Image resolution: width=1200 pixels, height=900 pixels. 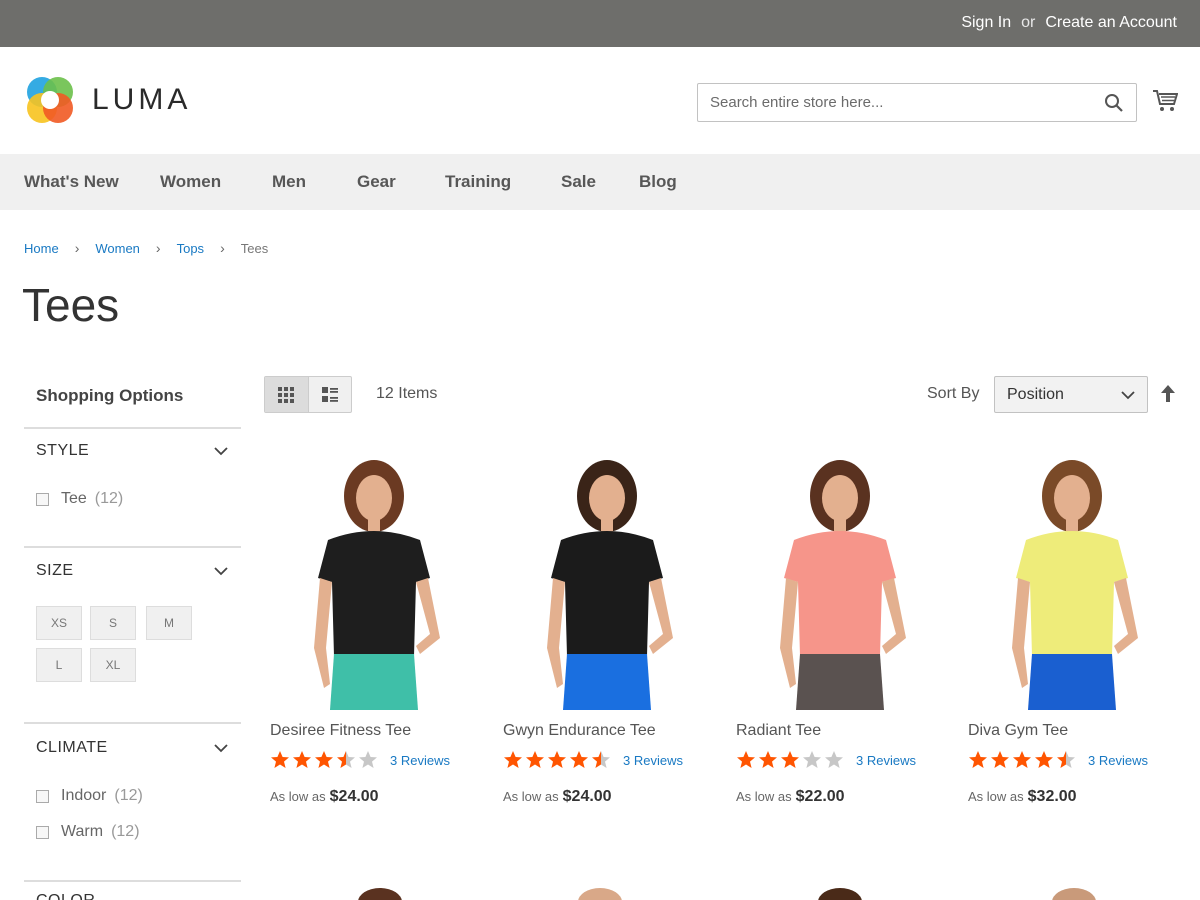 What do you see at coordinates (88, 832) in the screenshot?
I see `filter-option-warm: Warm (12)` at bounding box center [88, 832].